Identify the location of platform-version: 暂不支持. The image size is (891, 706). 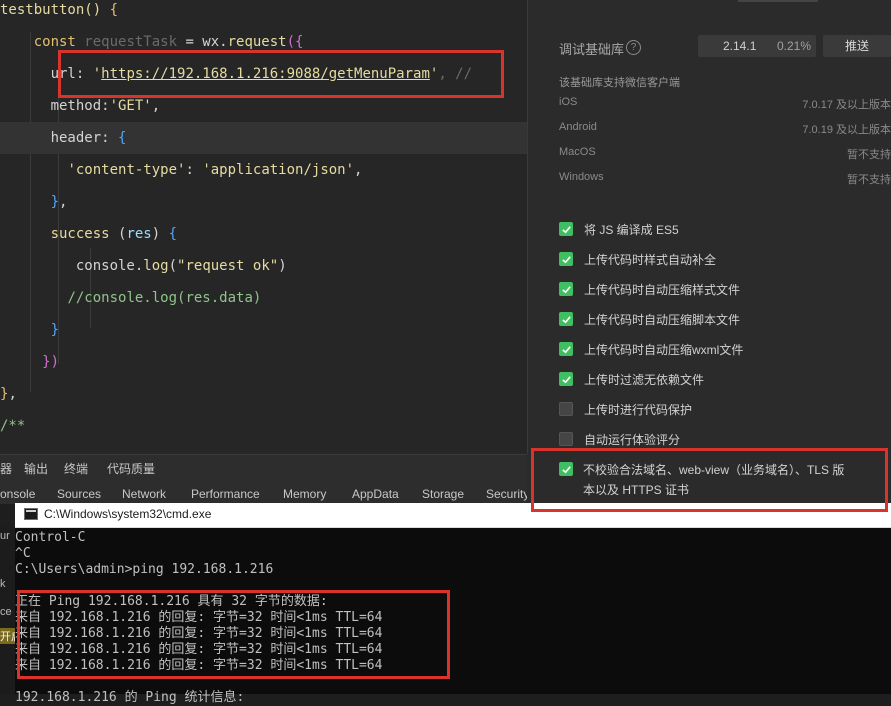
(869, 180).